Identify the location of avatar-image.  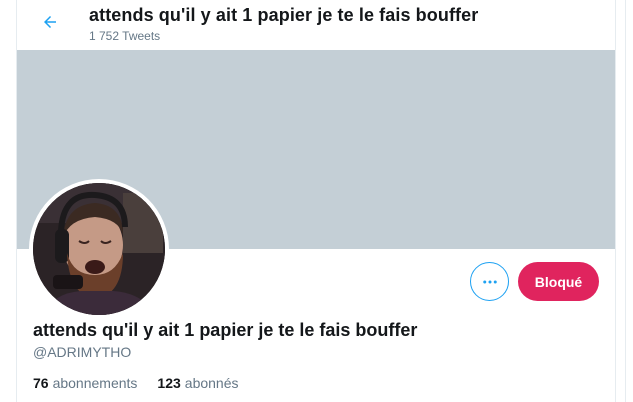
(99, 249).